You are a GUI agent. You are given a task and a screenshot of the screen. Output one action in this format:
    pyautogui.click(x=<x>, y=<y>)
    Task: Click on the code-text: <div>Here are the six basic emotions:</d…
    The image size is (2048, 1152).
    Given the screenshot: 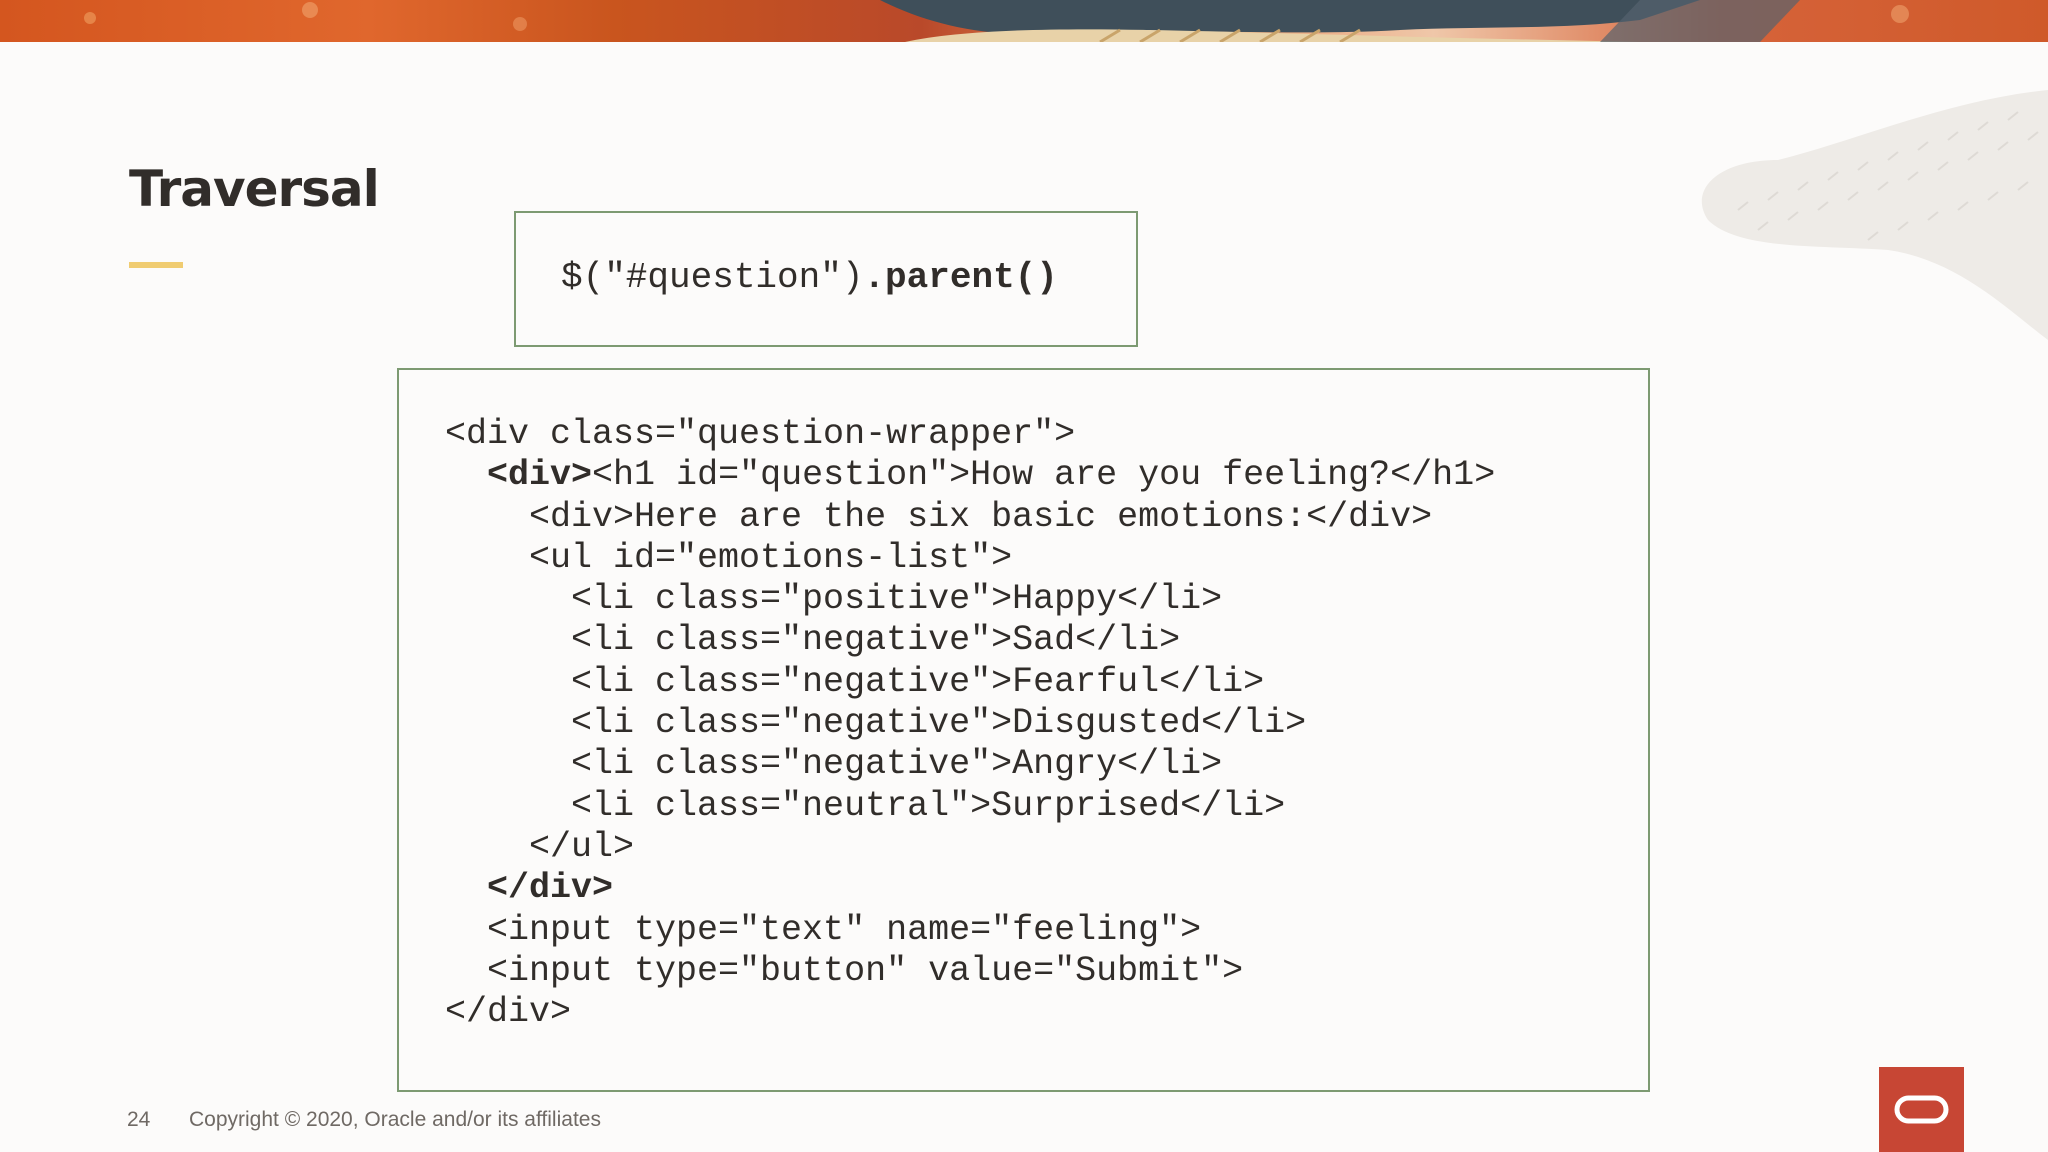 What is the action you would take?
    pyautogui.click(x=939, y=516)
    